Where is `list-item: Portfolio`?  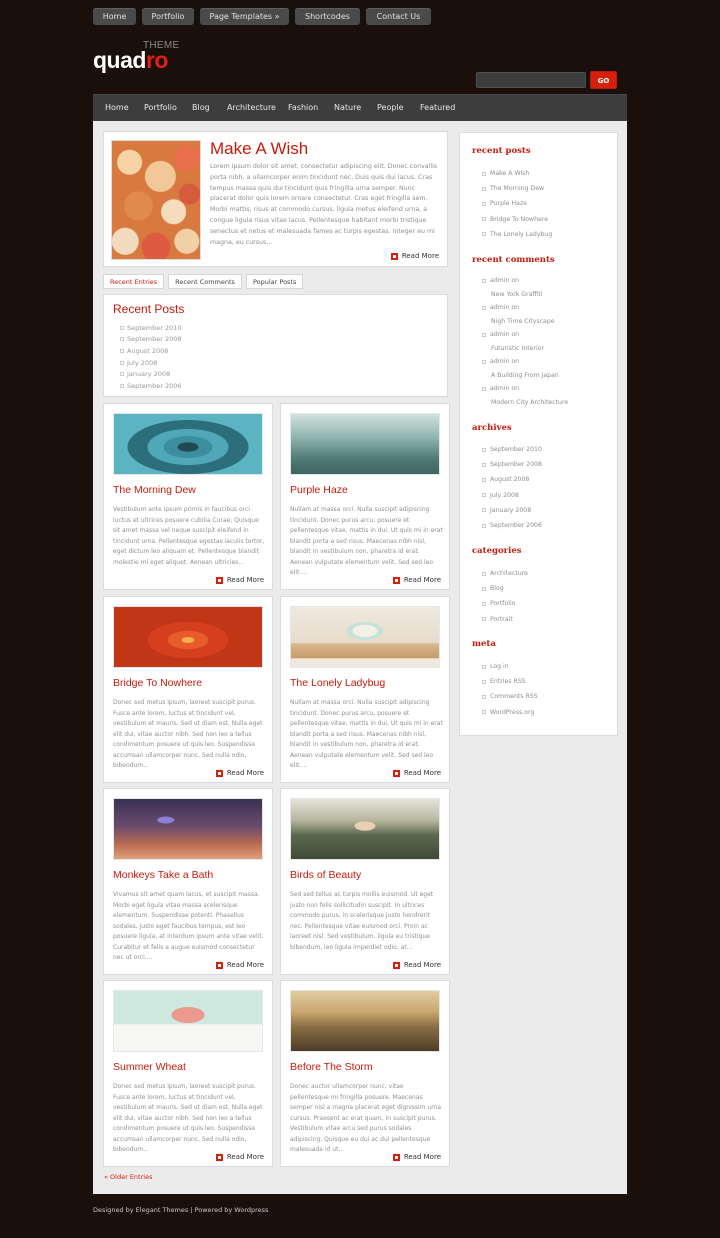 list-item: Portfolio is located at coordinates (505, 603).